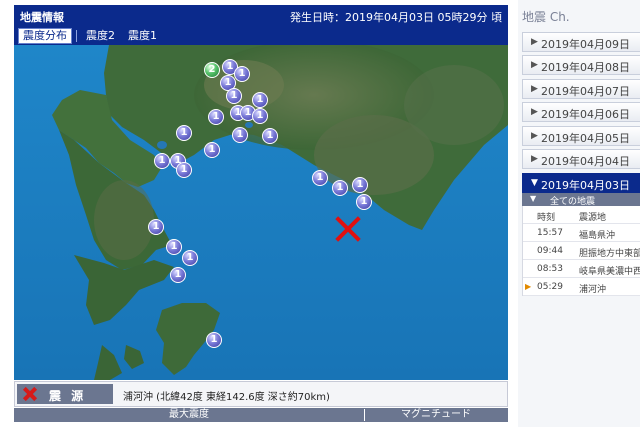  What do you see at coordinates (261, 36) in the screenshot?
I see `intensity-tabs: 震度分布 震度2 震度1` at bounding box center [261, 36].